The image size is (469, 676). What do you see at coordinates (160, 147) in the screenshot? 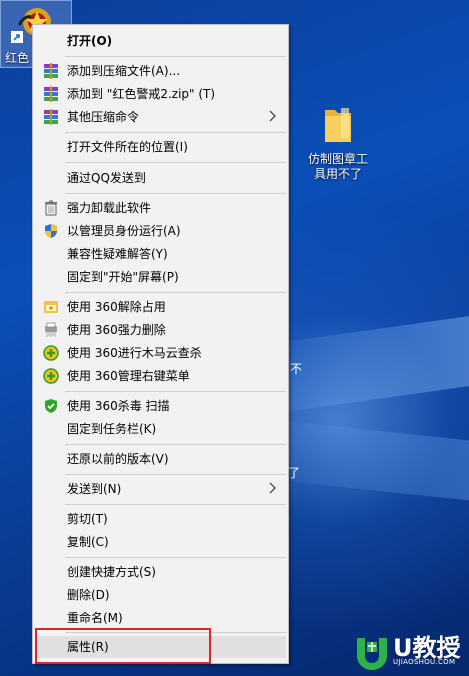
I see `menu-item-open-location: 打开文件所在的位置(I)` at bounding box center [160, 147].